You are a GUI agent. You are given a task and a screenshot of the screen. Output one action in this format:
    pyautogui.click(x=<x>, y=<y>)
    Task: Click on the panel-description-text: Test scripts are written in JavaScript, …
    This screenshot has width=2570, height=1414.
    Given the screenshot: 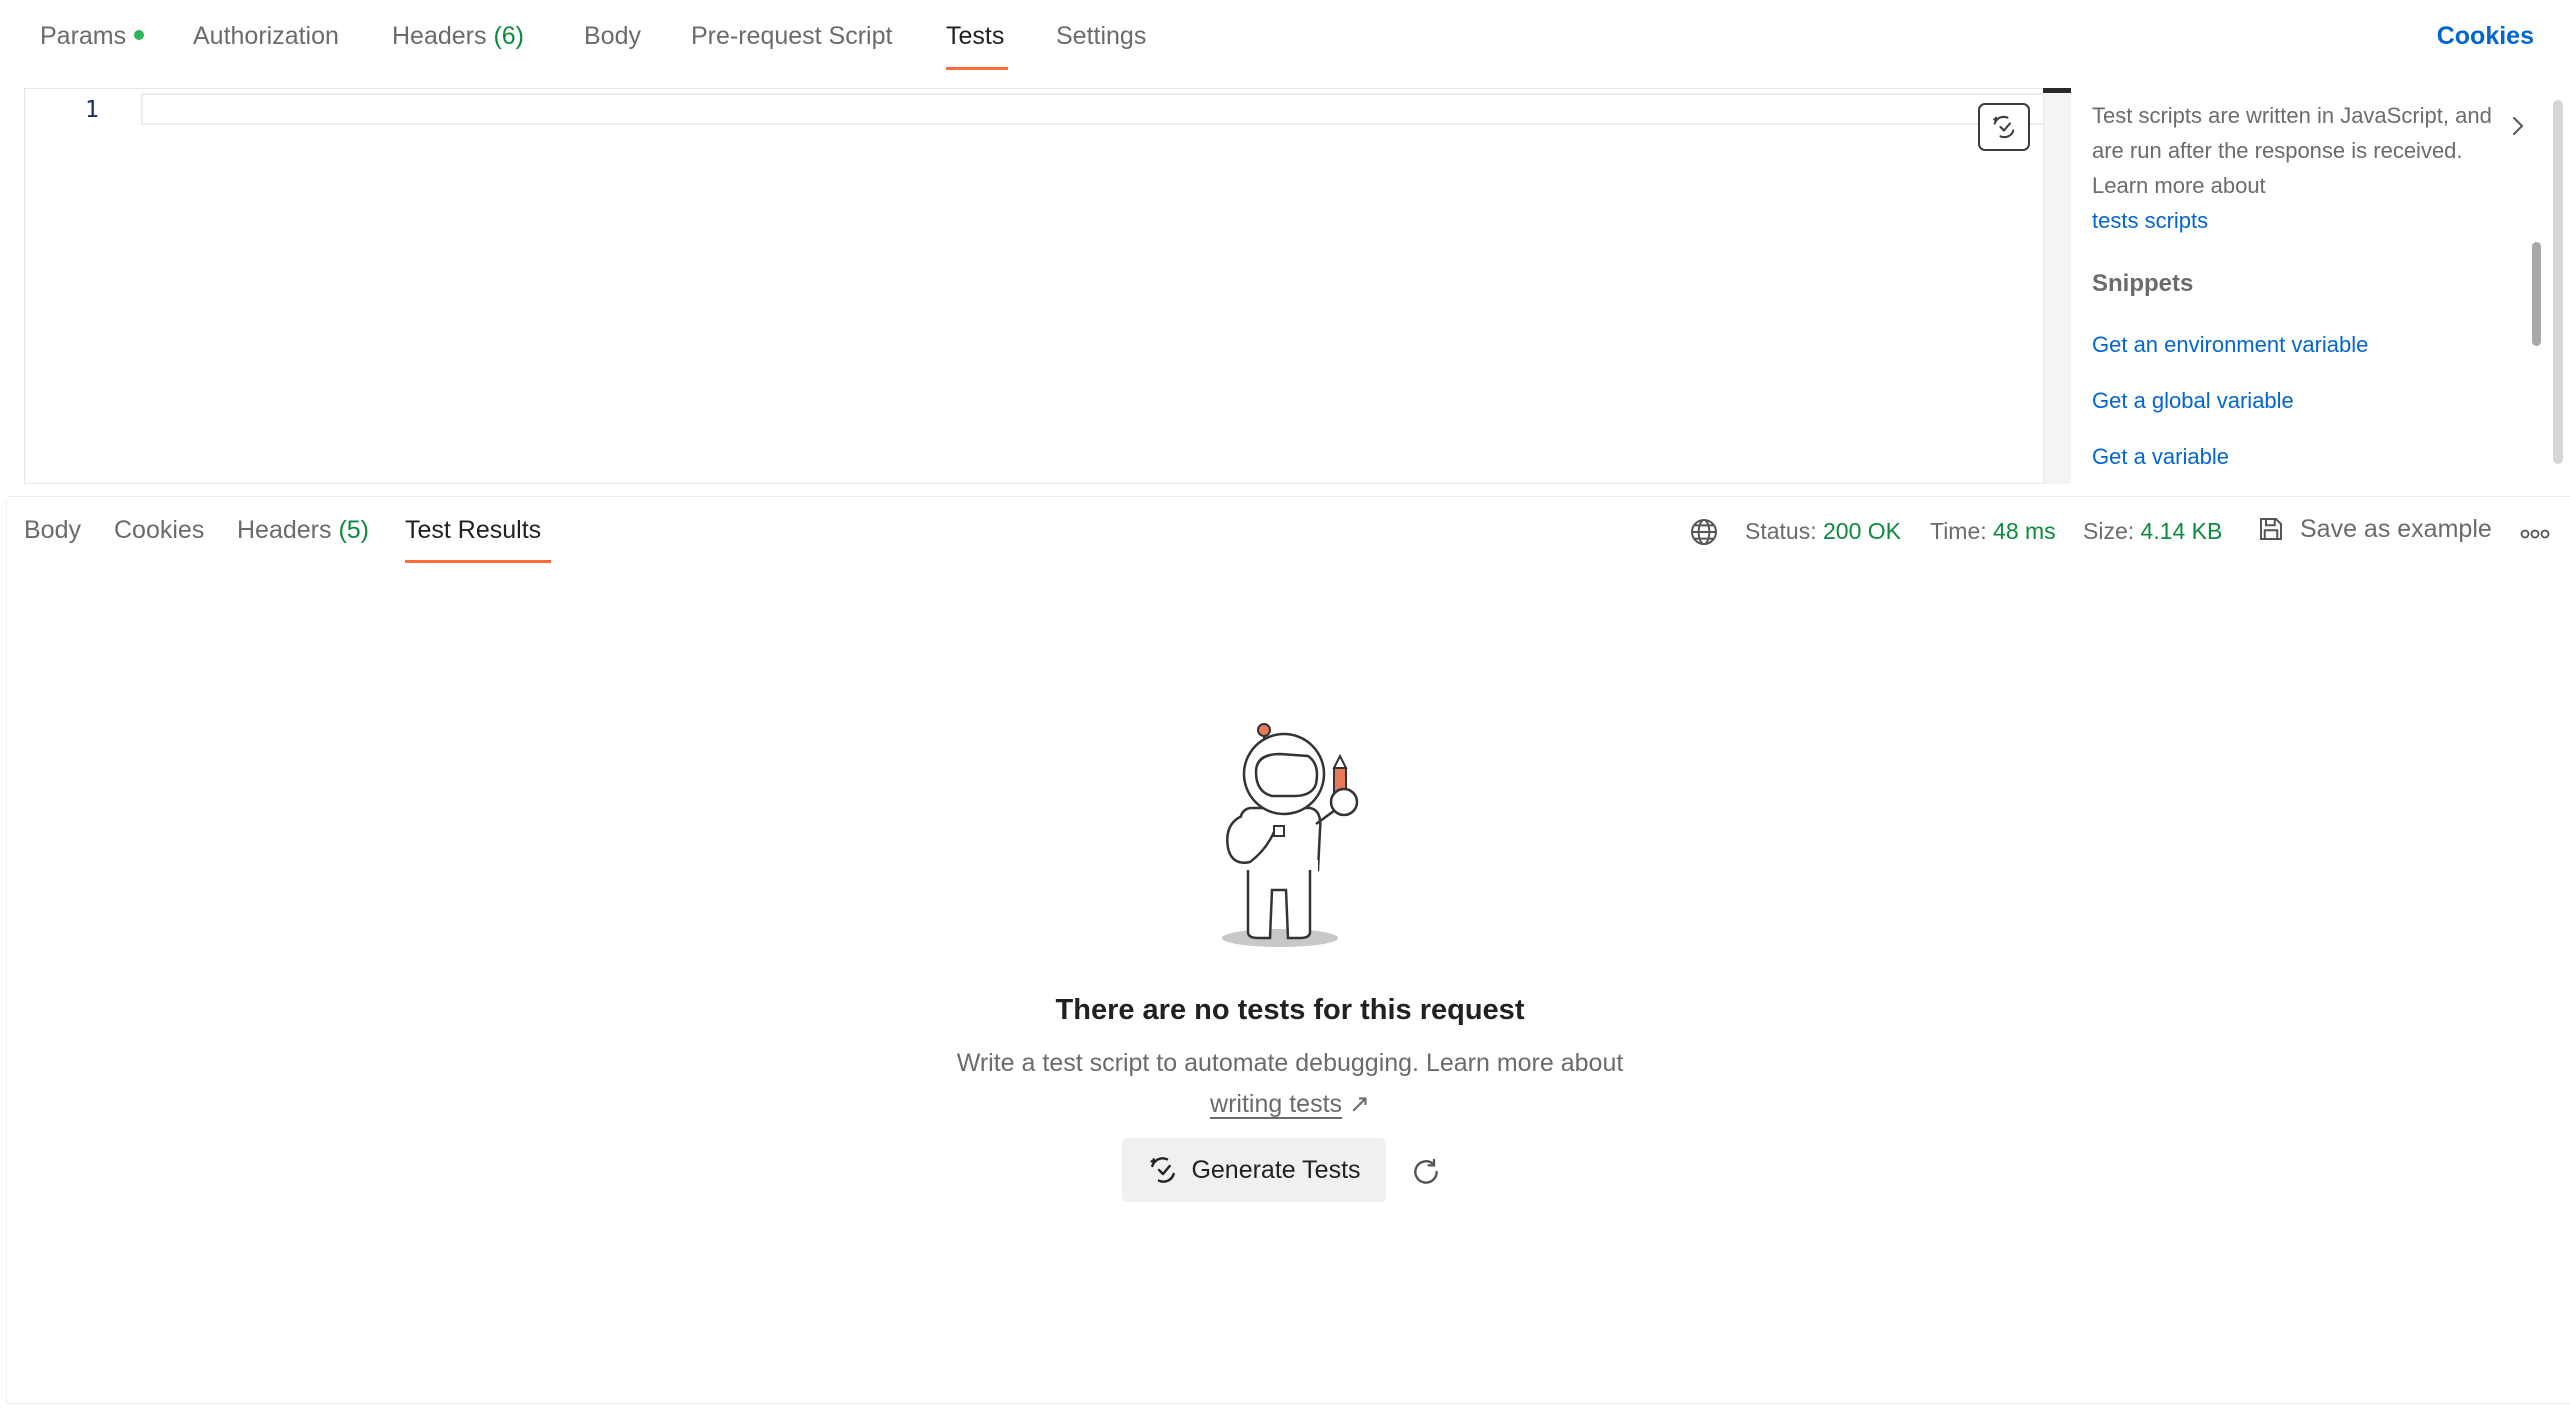 What is the action you would take?
    pyautogui.click(x=2292, y=150)
    